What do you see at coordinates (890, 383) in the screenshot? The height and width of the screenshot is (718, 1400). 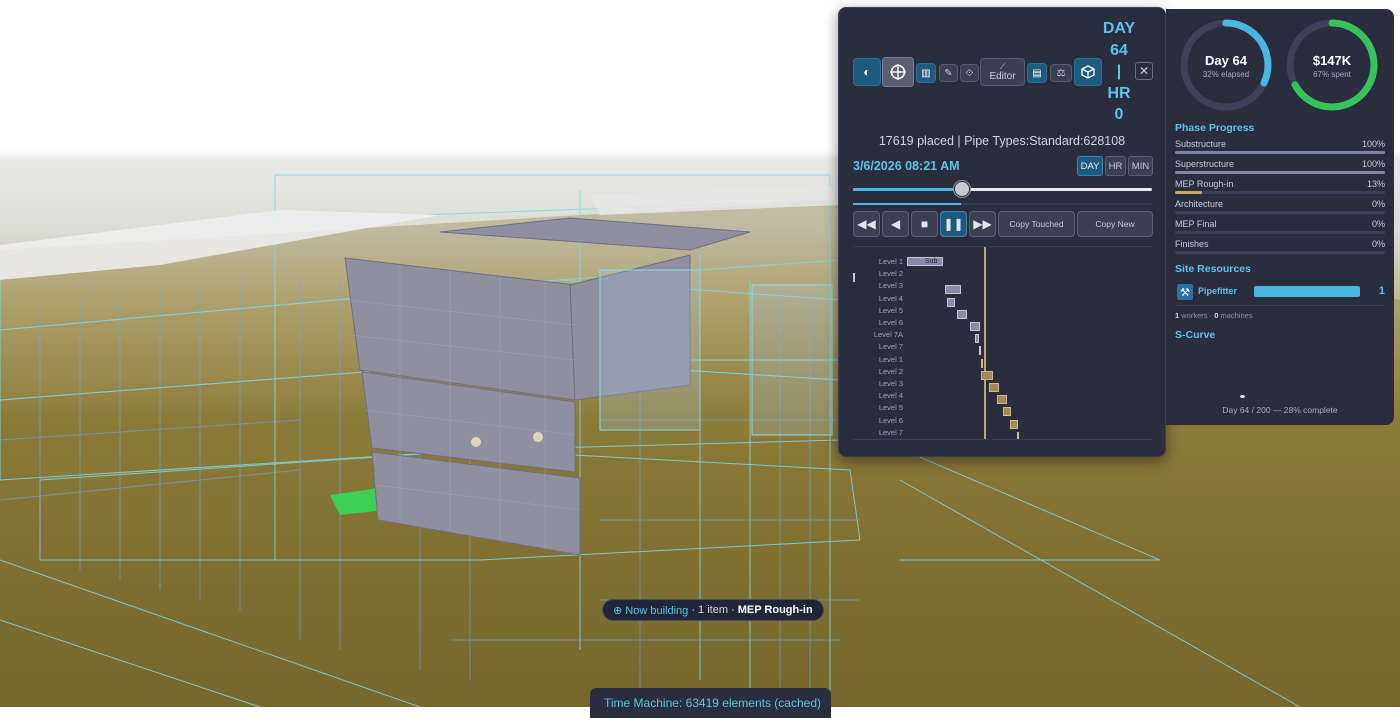 I see `gantt-row-label: Level 3` at bounding box center [890, 383].